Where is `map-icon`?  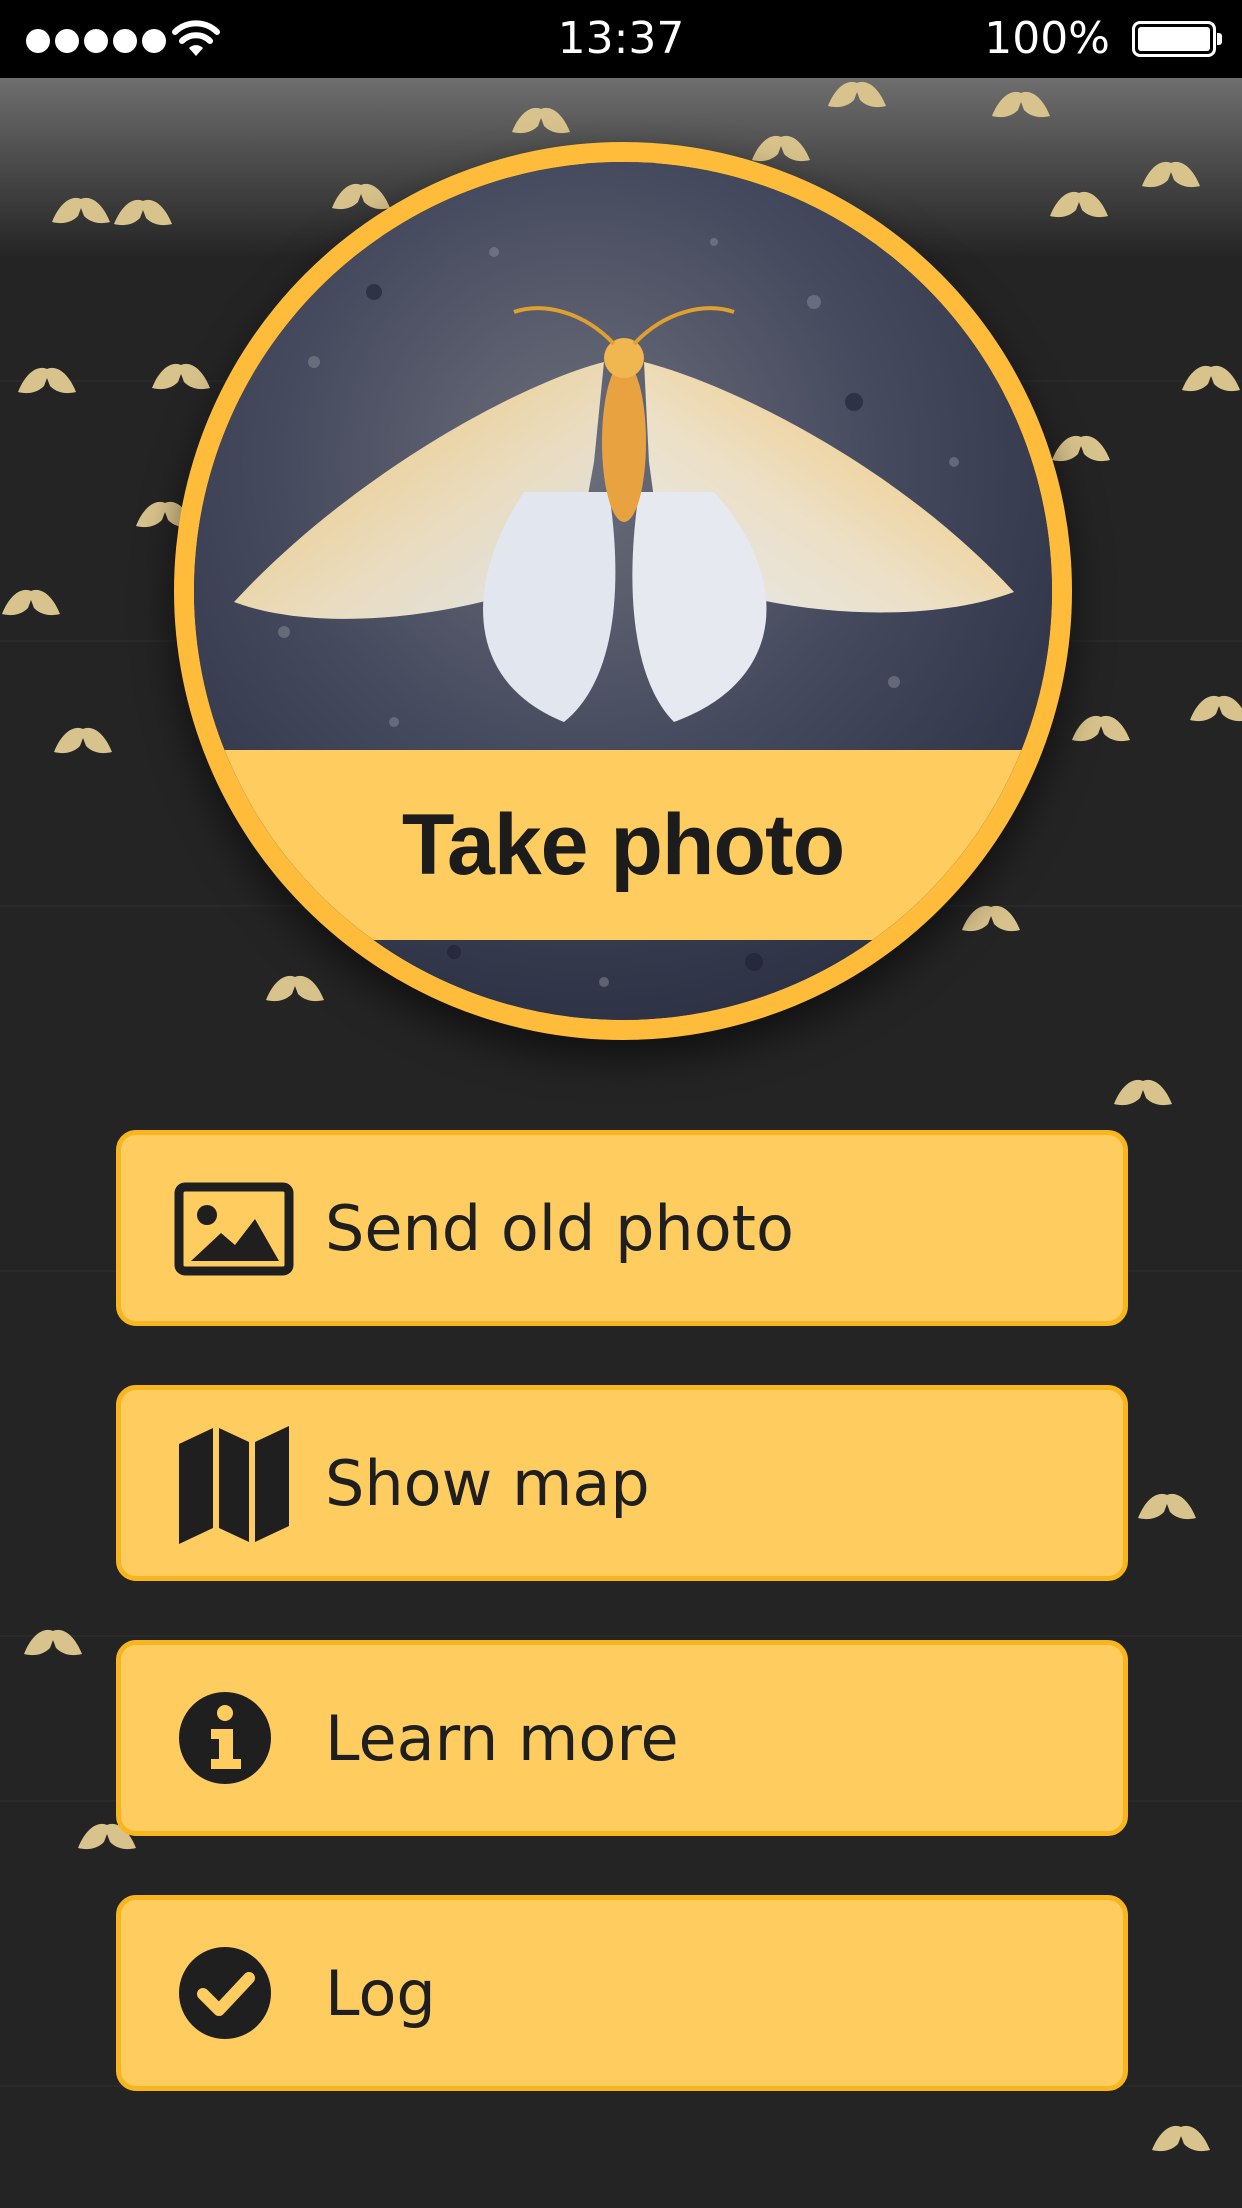
map-icon is located at coordinates (234, 1485).